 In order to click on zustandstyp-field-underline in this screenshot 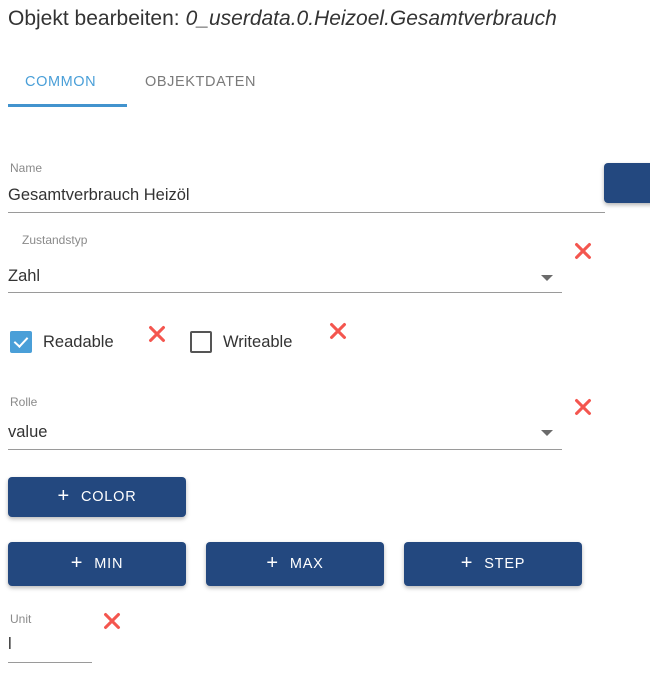, I will do `click(285, 292)`.